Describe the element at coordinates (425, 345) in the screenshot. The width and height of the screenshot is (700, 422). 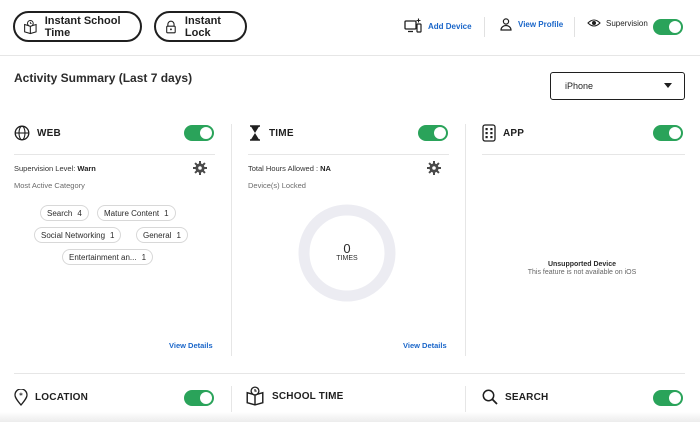
I see `time-view-details-link: View Details` at that location.